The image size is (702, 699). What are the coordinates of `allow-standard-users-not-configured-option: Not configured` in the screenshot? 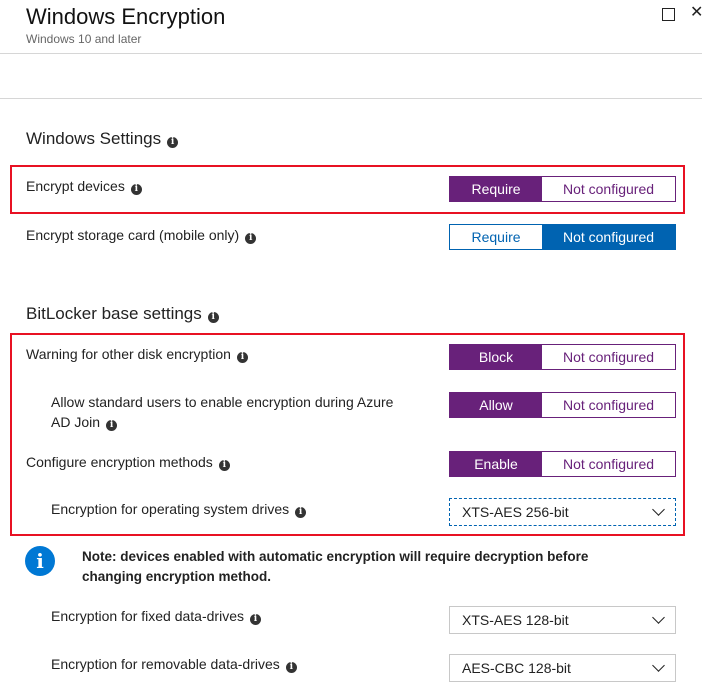 It's located at (608, 405).